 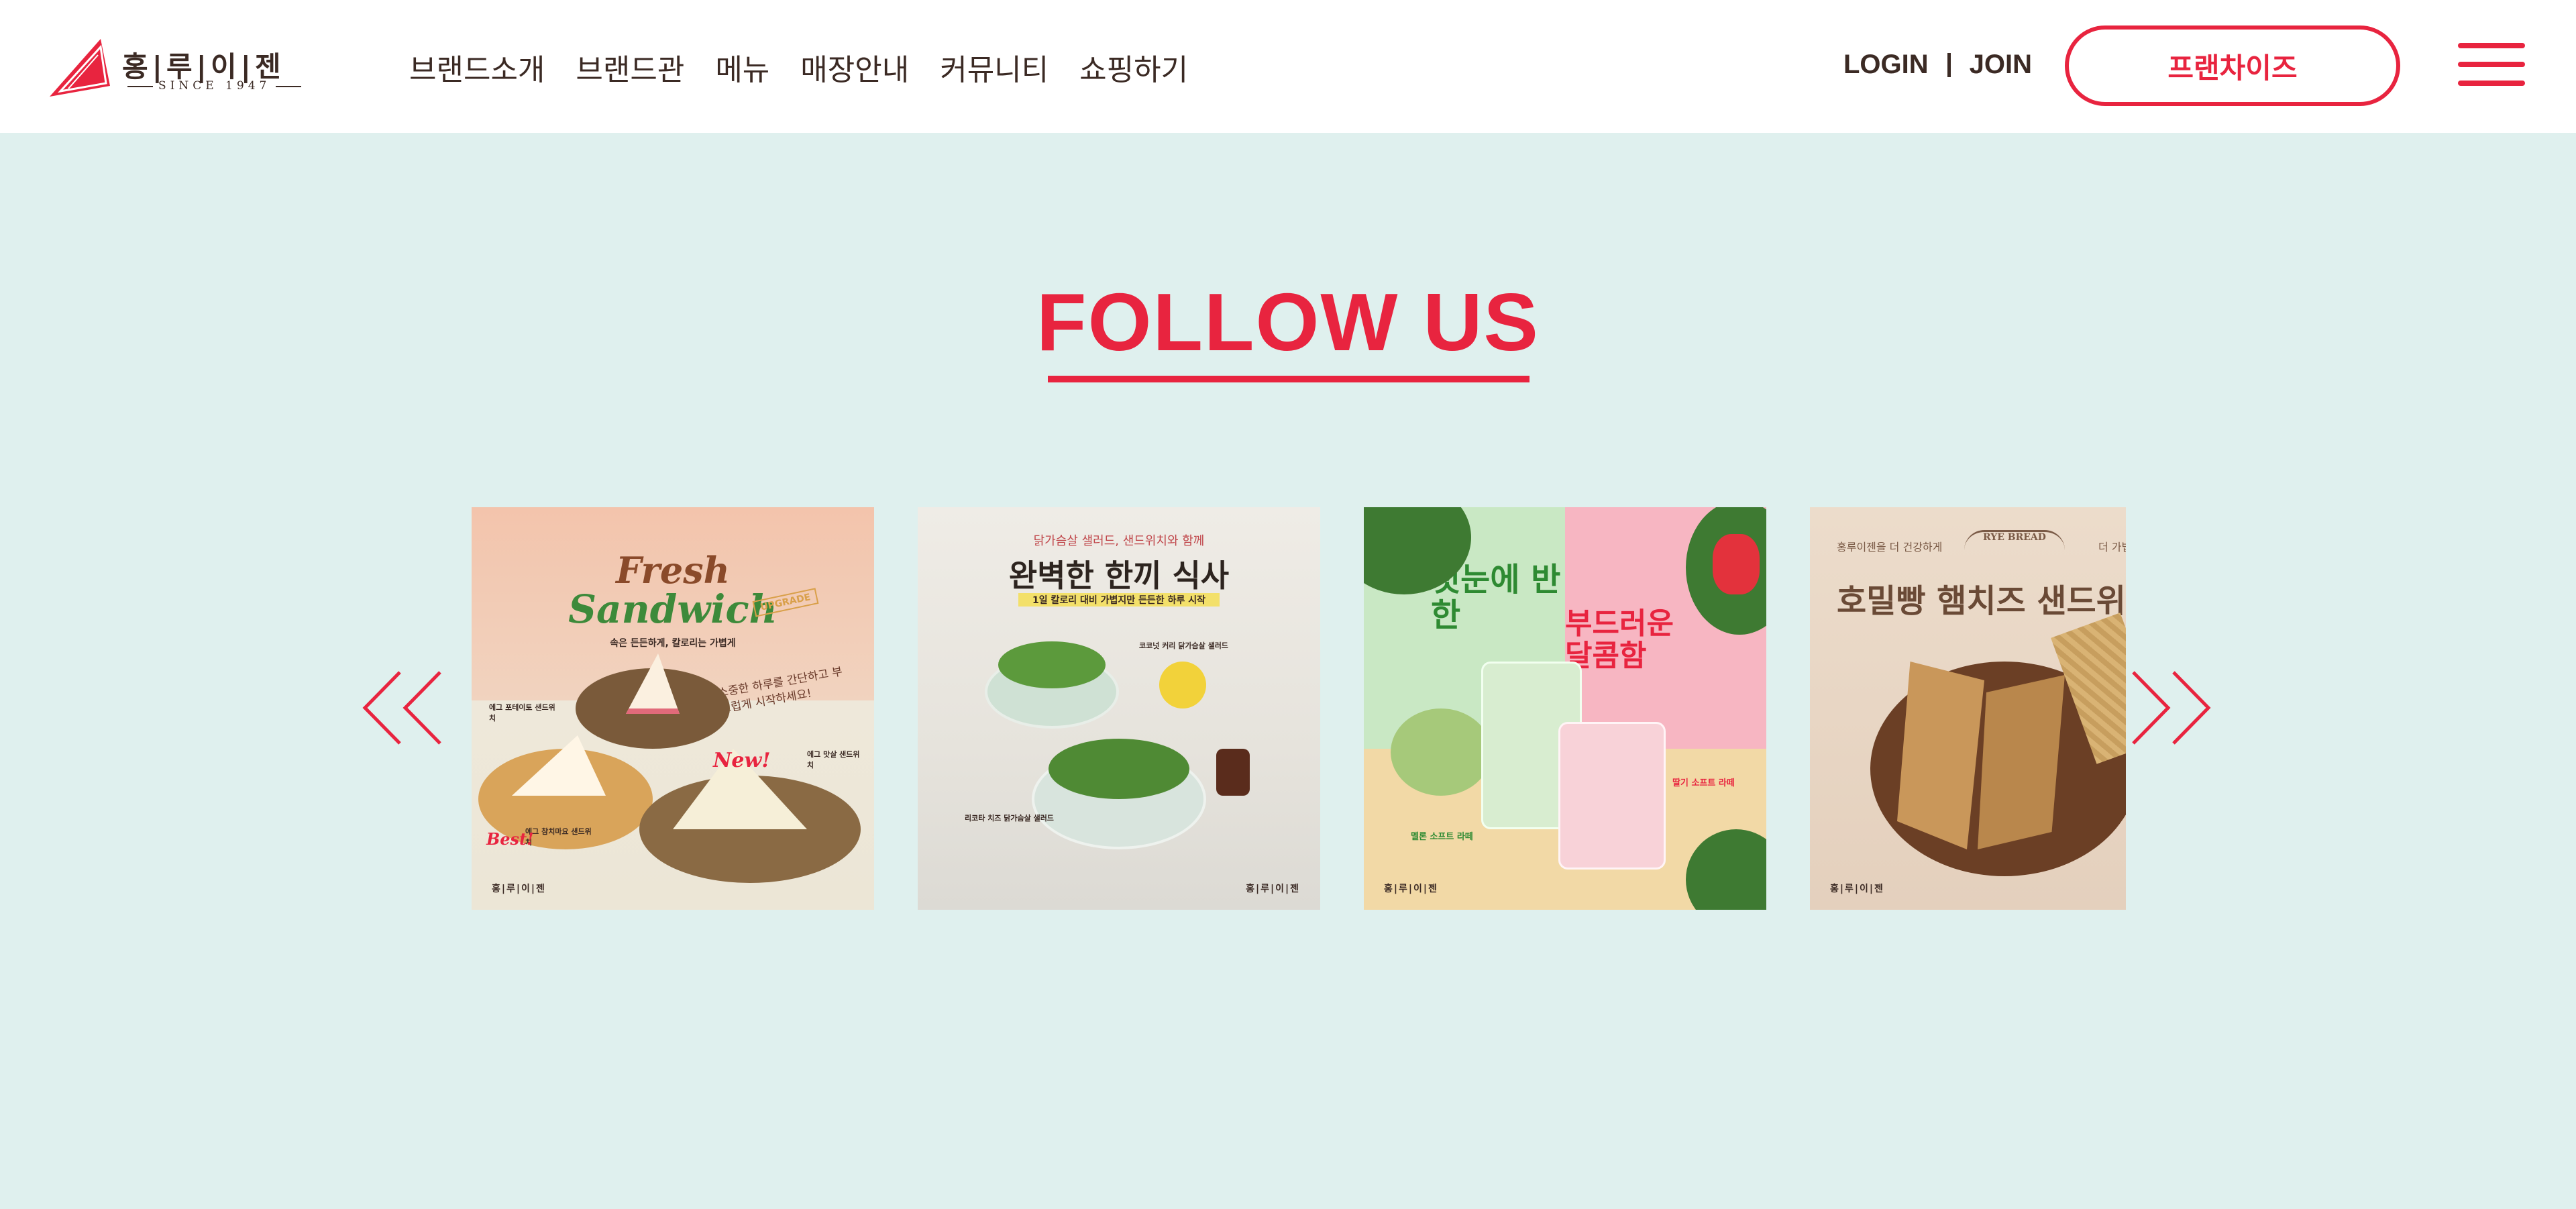 What do you see at coordinates (558, 837) in the screenshot?
I see `menu-item-label: 에그 참치마요 샌드위치` at bounding box center [558, 837].